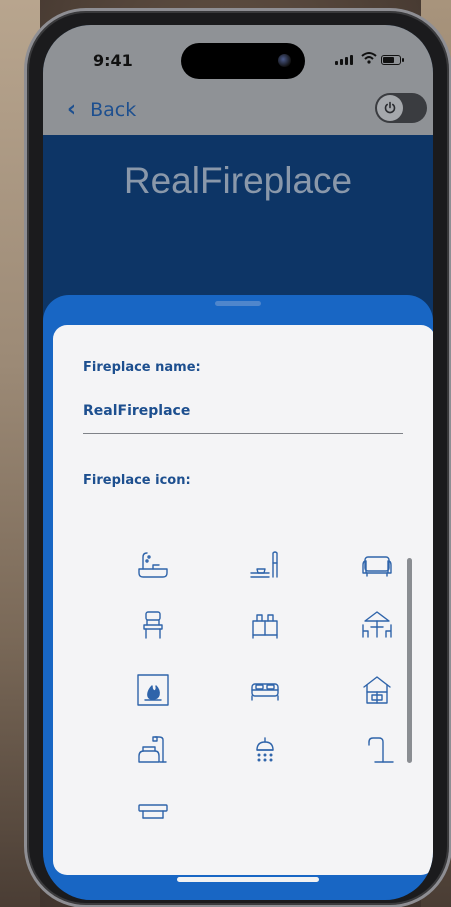 The height and width of the screenshot is (907, 451). I want to click on battery-icon, so click(392, 60).